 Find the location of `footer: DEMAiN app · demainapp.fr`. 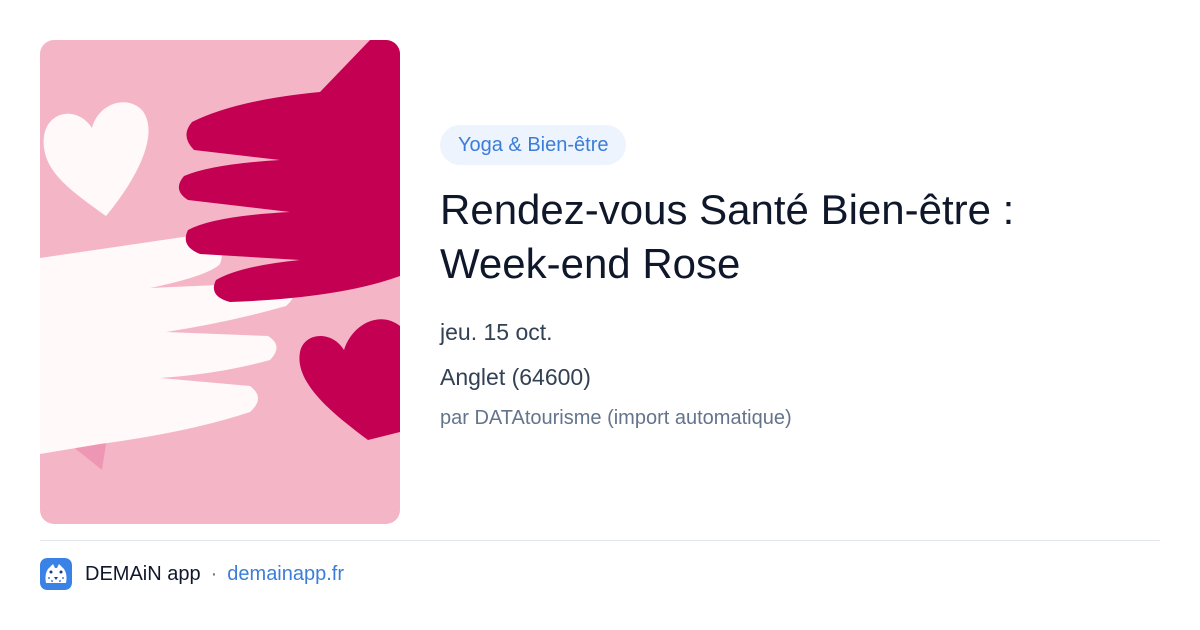

footer: DEMAiN app · demainapp.fr is located at coordinates (192, 574).